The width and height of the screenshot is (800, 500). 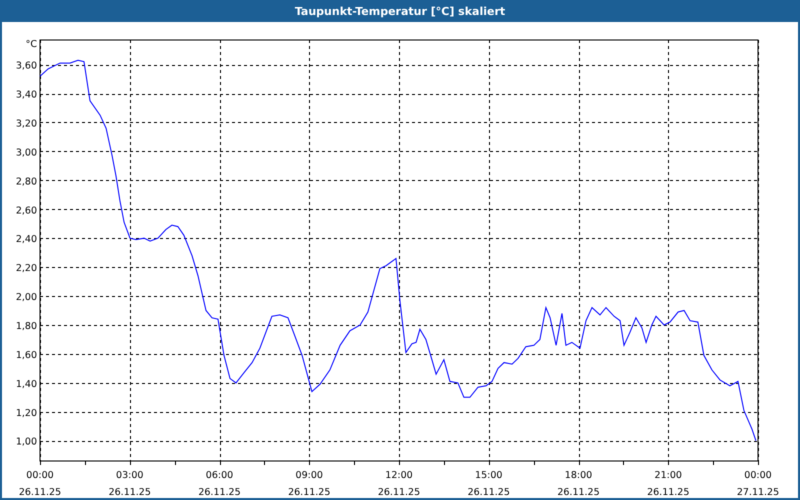 I want to click on x-tick-time: 06:00, so click(x=220, y=475).